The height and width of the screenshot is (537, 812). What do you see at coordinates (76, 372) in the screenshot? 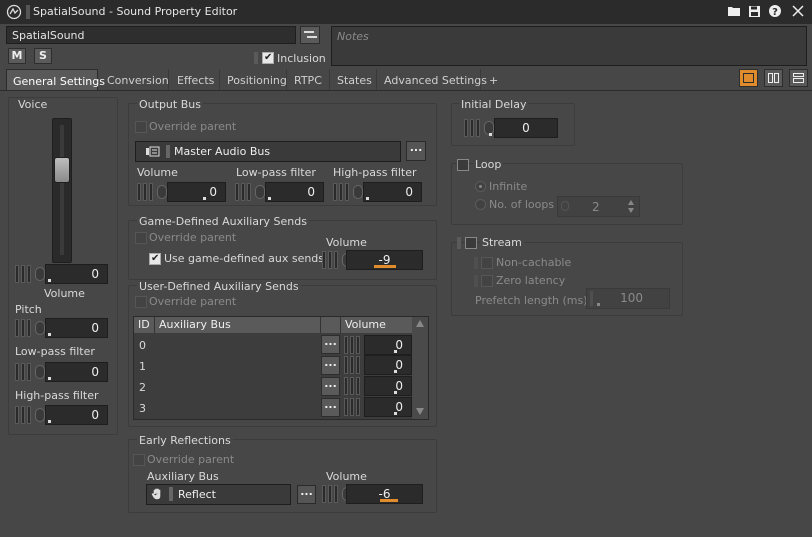
I see `voice-lowpass-value: 0` at bounding box center [76, 372].